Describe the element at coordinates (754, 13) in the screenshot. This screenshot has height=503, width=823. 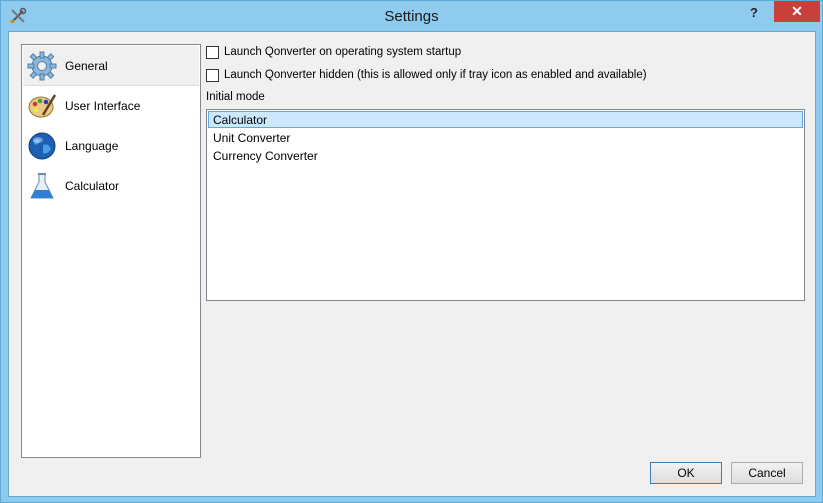
I see `help-button: ?` at that location.